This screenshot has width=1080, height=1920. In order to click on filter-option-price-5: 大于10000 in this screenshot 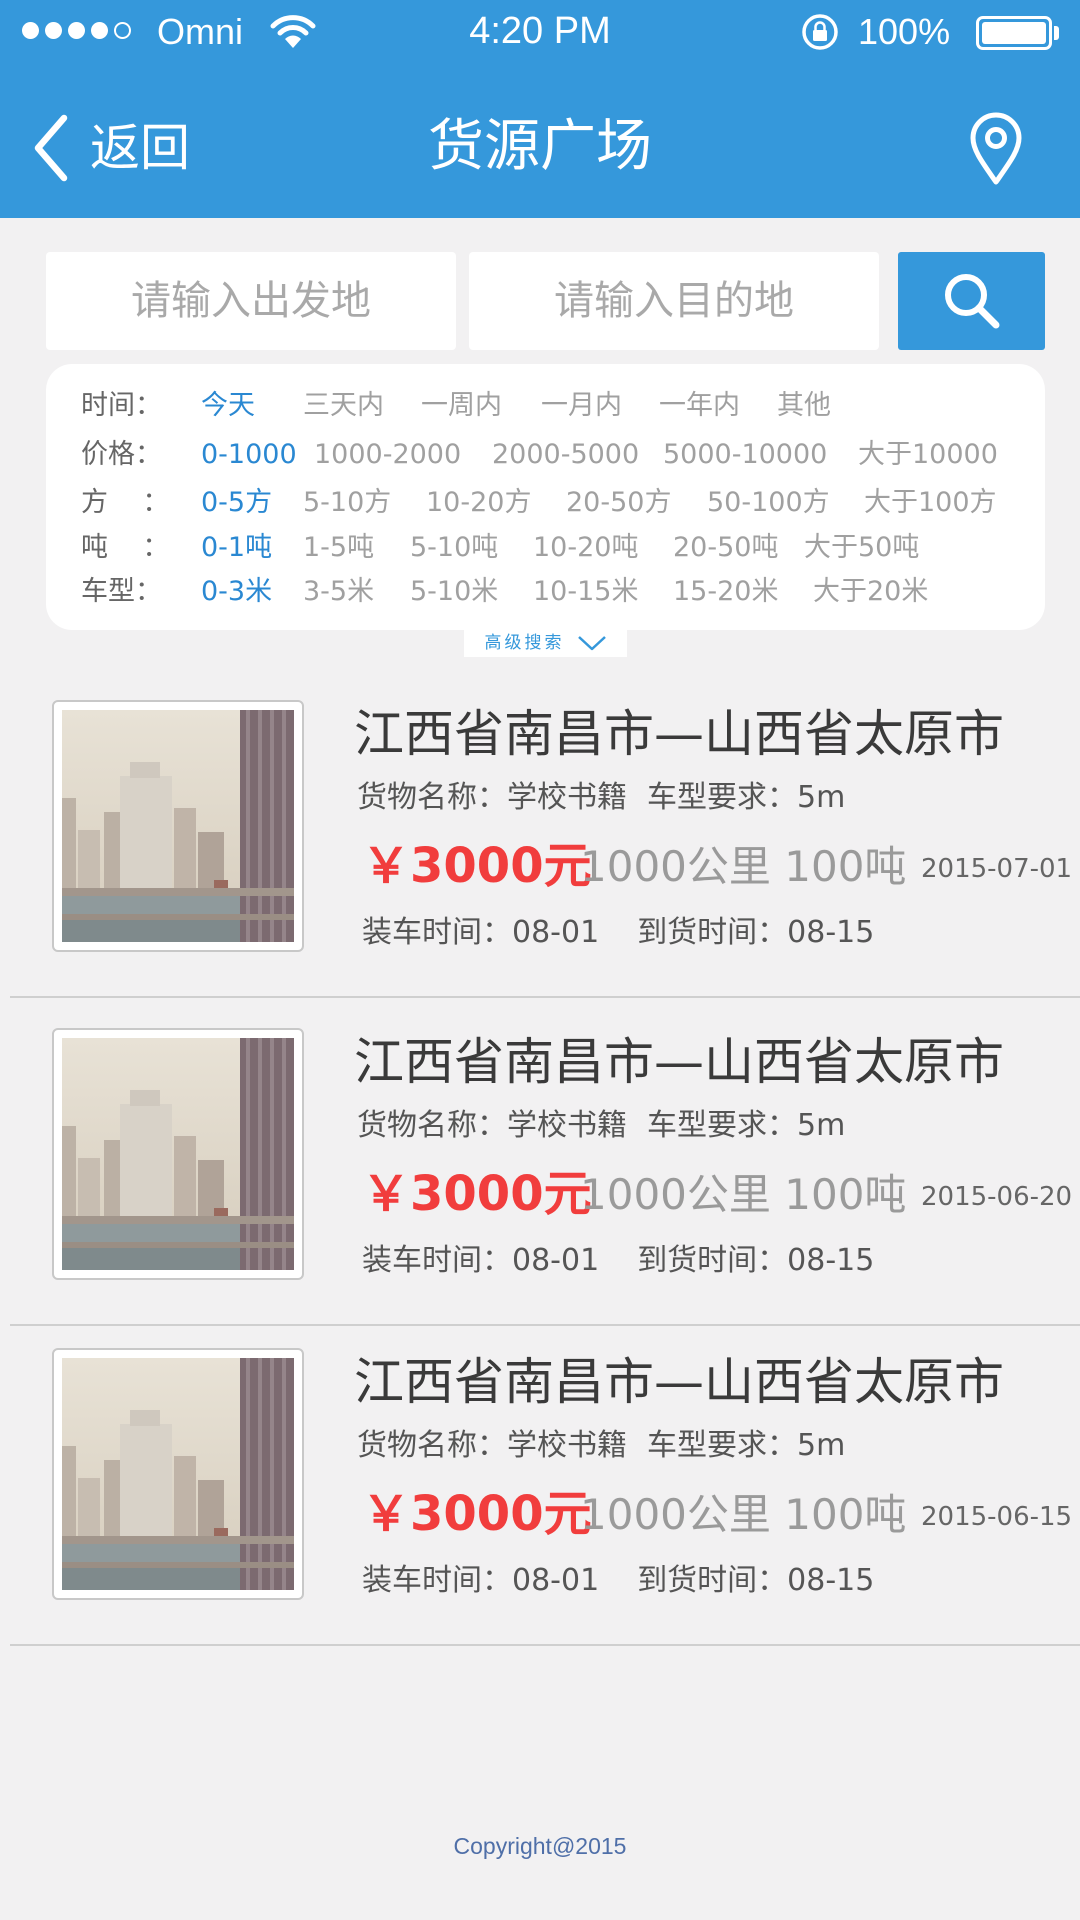, I will do `click(928, 455)`.